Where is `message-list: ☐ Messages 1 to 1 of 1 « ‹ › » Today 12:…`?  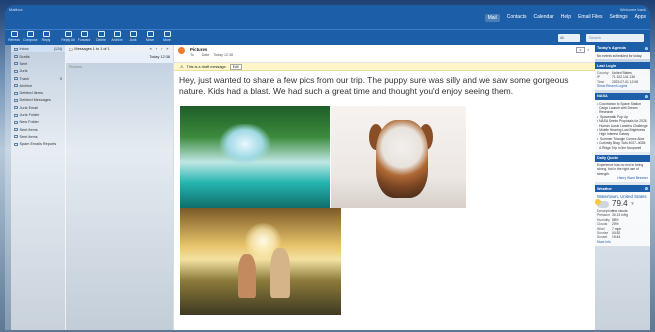
message-list: ☐ Messages 1 to 1 of 1 « ‹ › » Today 12:… is located at coordinates (119, 187).